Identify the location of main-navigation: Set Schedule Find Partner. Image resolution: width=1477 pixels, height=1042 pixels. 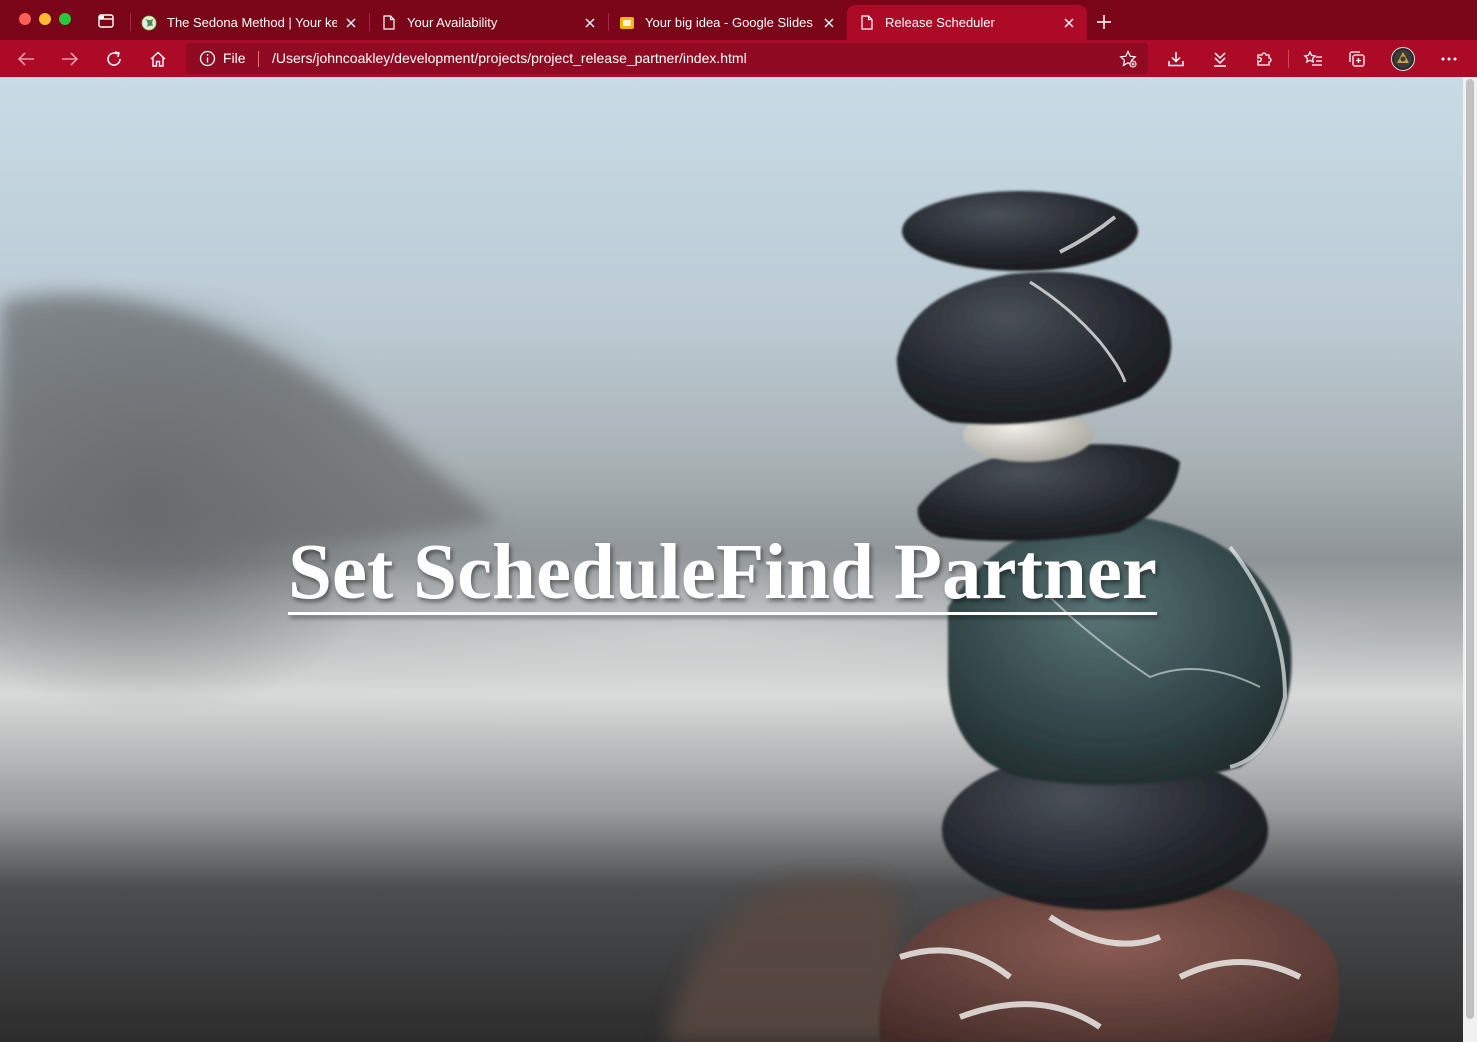
(722, 573).